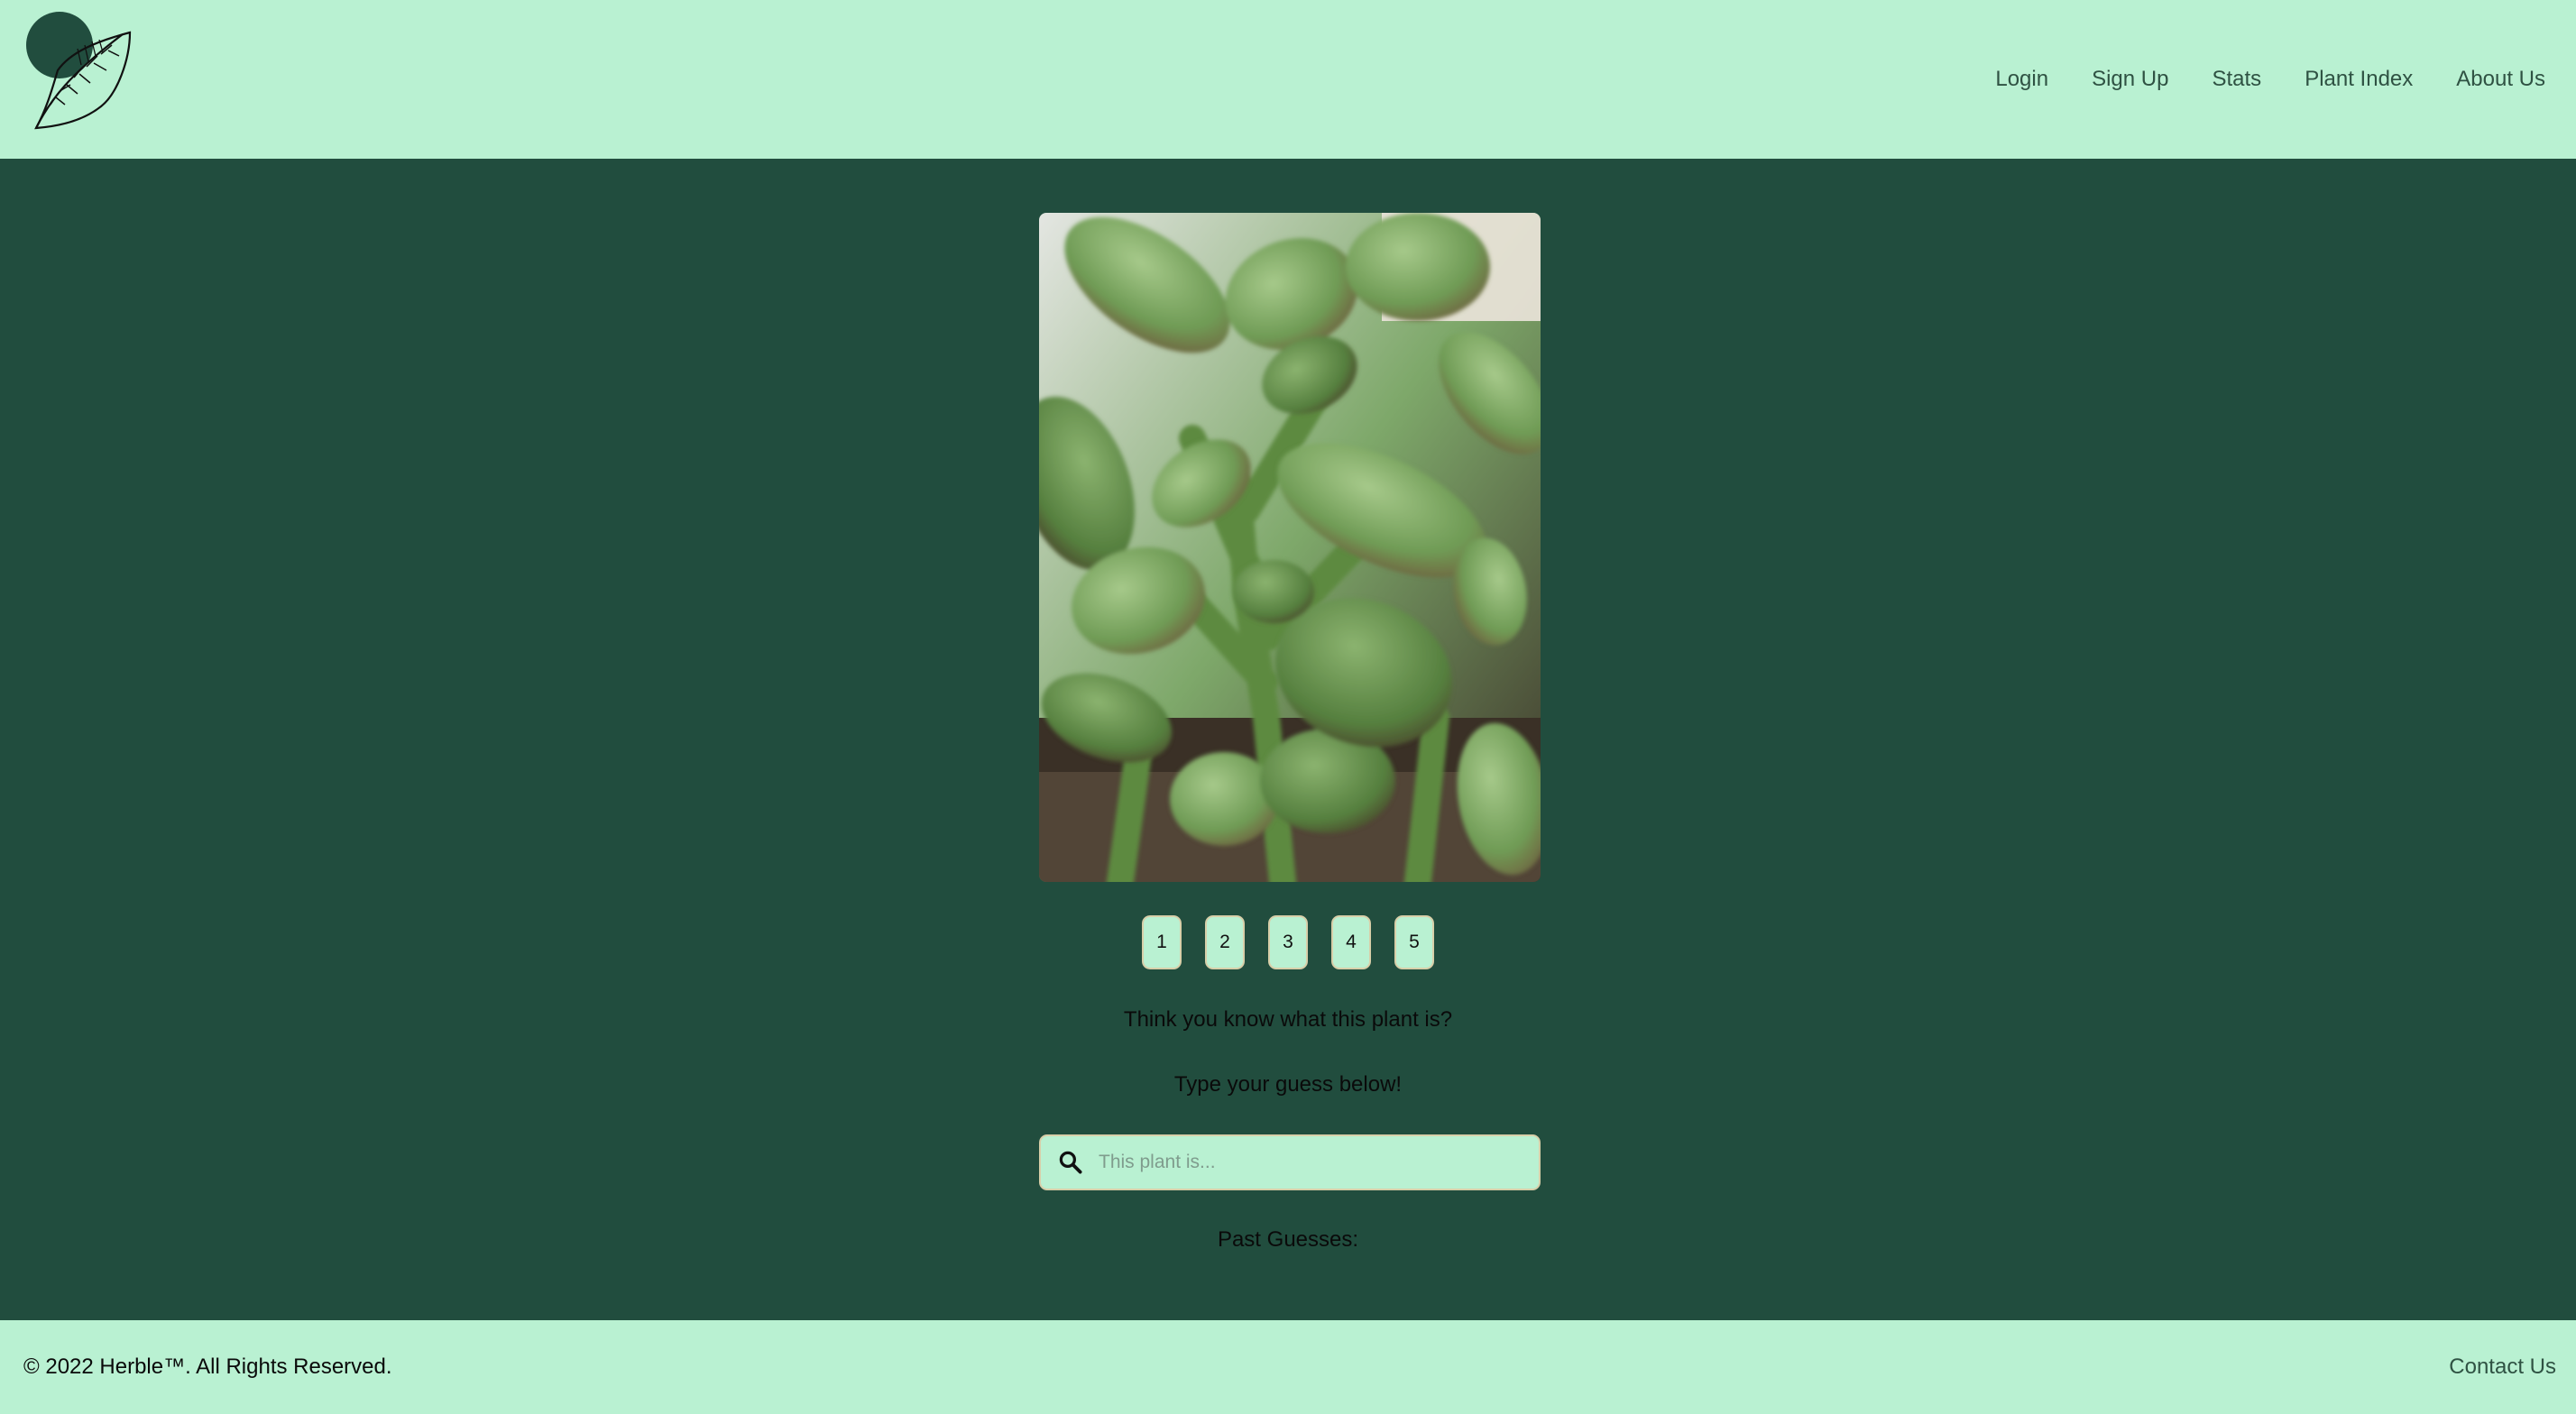 The height and width of the screenshot is (1414, 2576). What do you see at coordinates (1162, 942) in the screenshot?
I see `hint-button-1: 1` at bounding box center [1162, 942].